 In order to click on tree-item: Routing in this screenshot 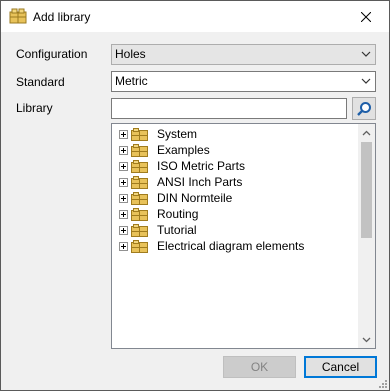, I will do `click(158, 214)`.